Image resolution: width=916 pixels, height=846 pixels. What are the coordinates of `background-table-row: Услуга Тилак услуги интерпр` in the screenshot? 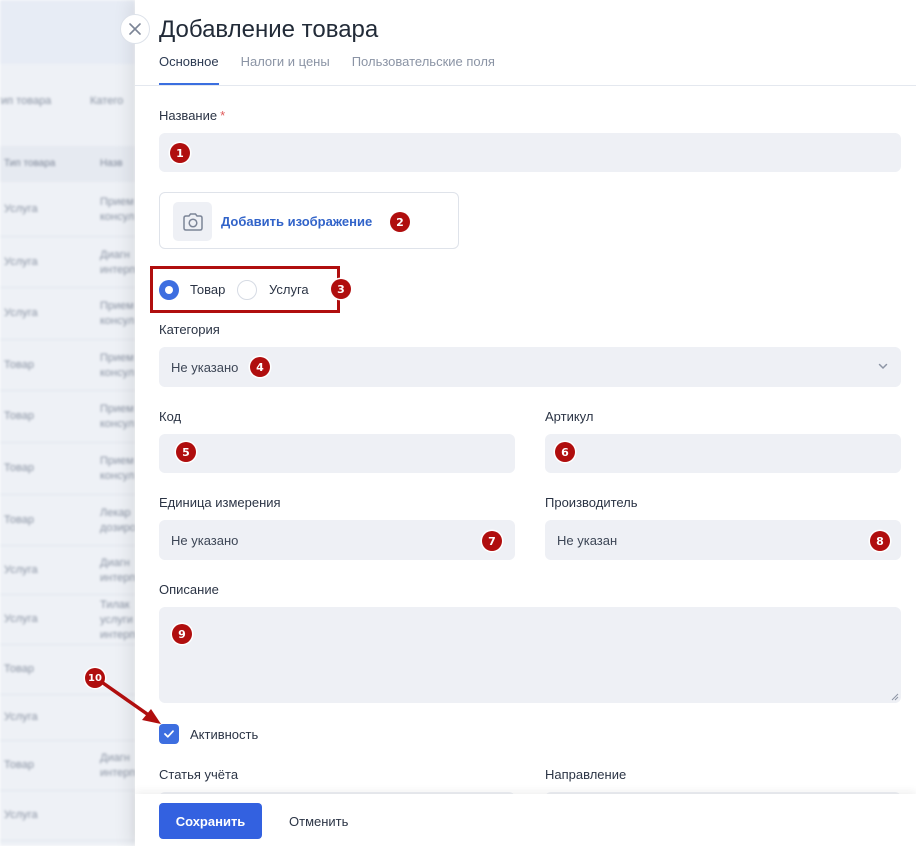 It's located at (67, 620).